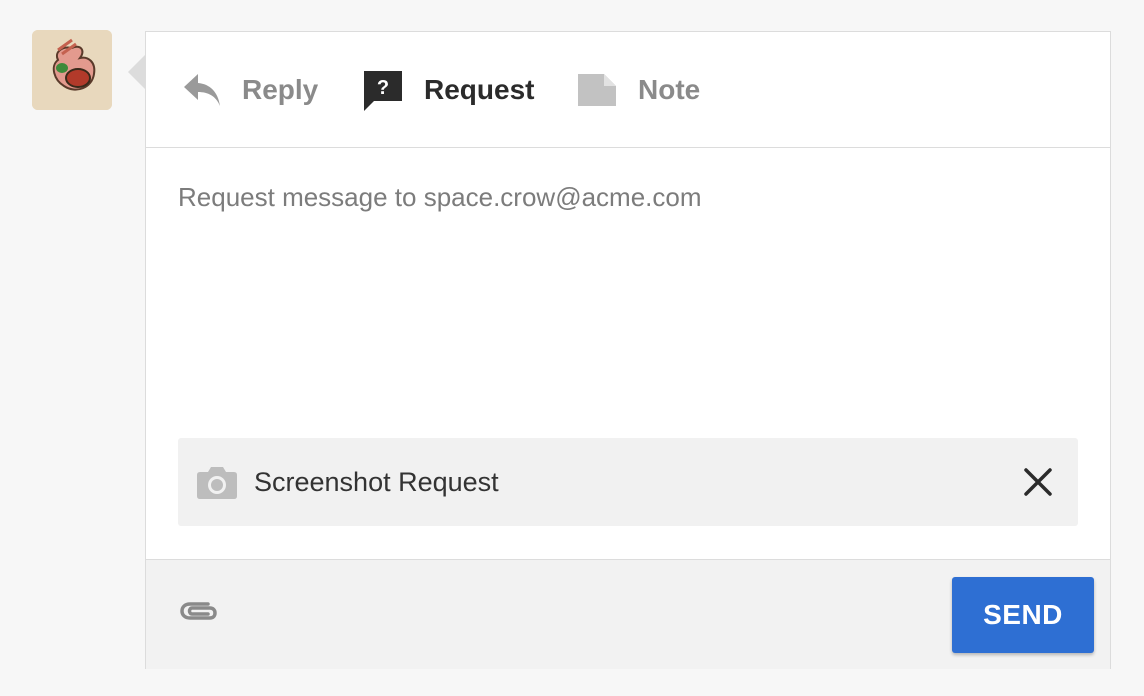  I want to click on attachment-label: Screenshot Request, so click(376, 481).